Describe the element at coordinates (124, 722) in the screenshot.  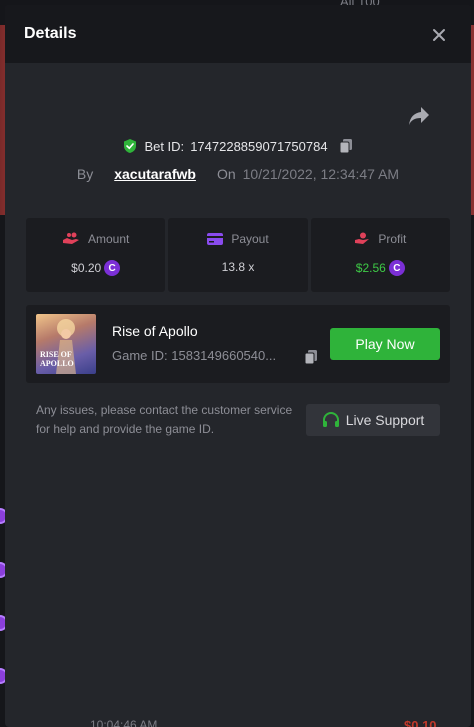
I see `background-row-time: 10:04:46 AM` at that location.